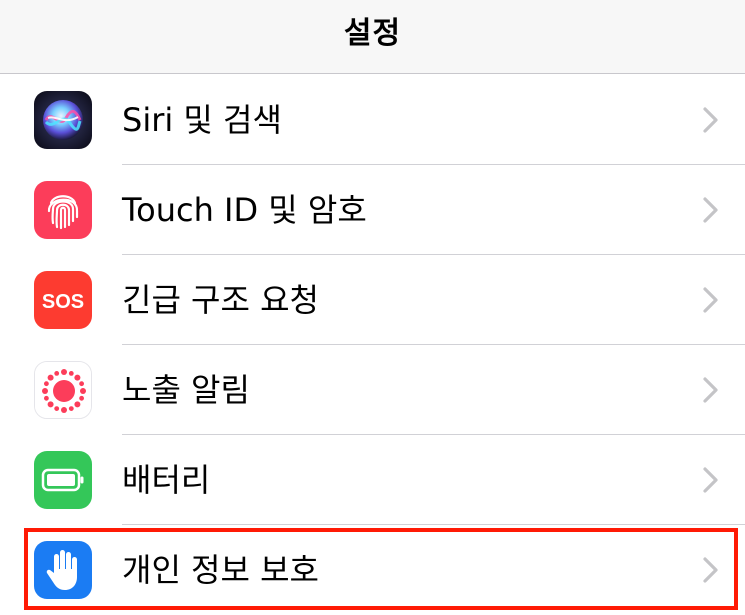 Image resolution: width=745 pixels, height=615 pixels. I want to click on row-label-siri: Siri 및 검색, so click(202, 120).